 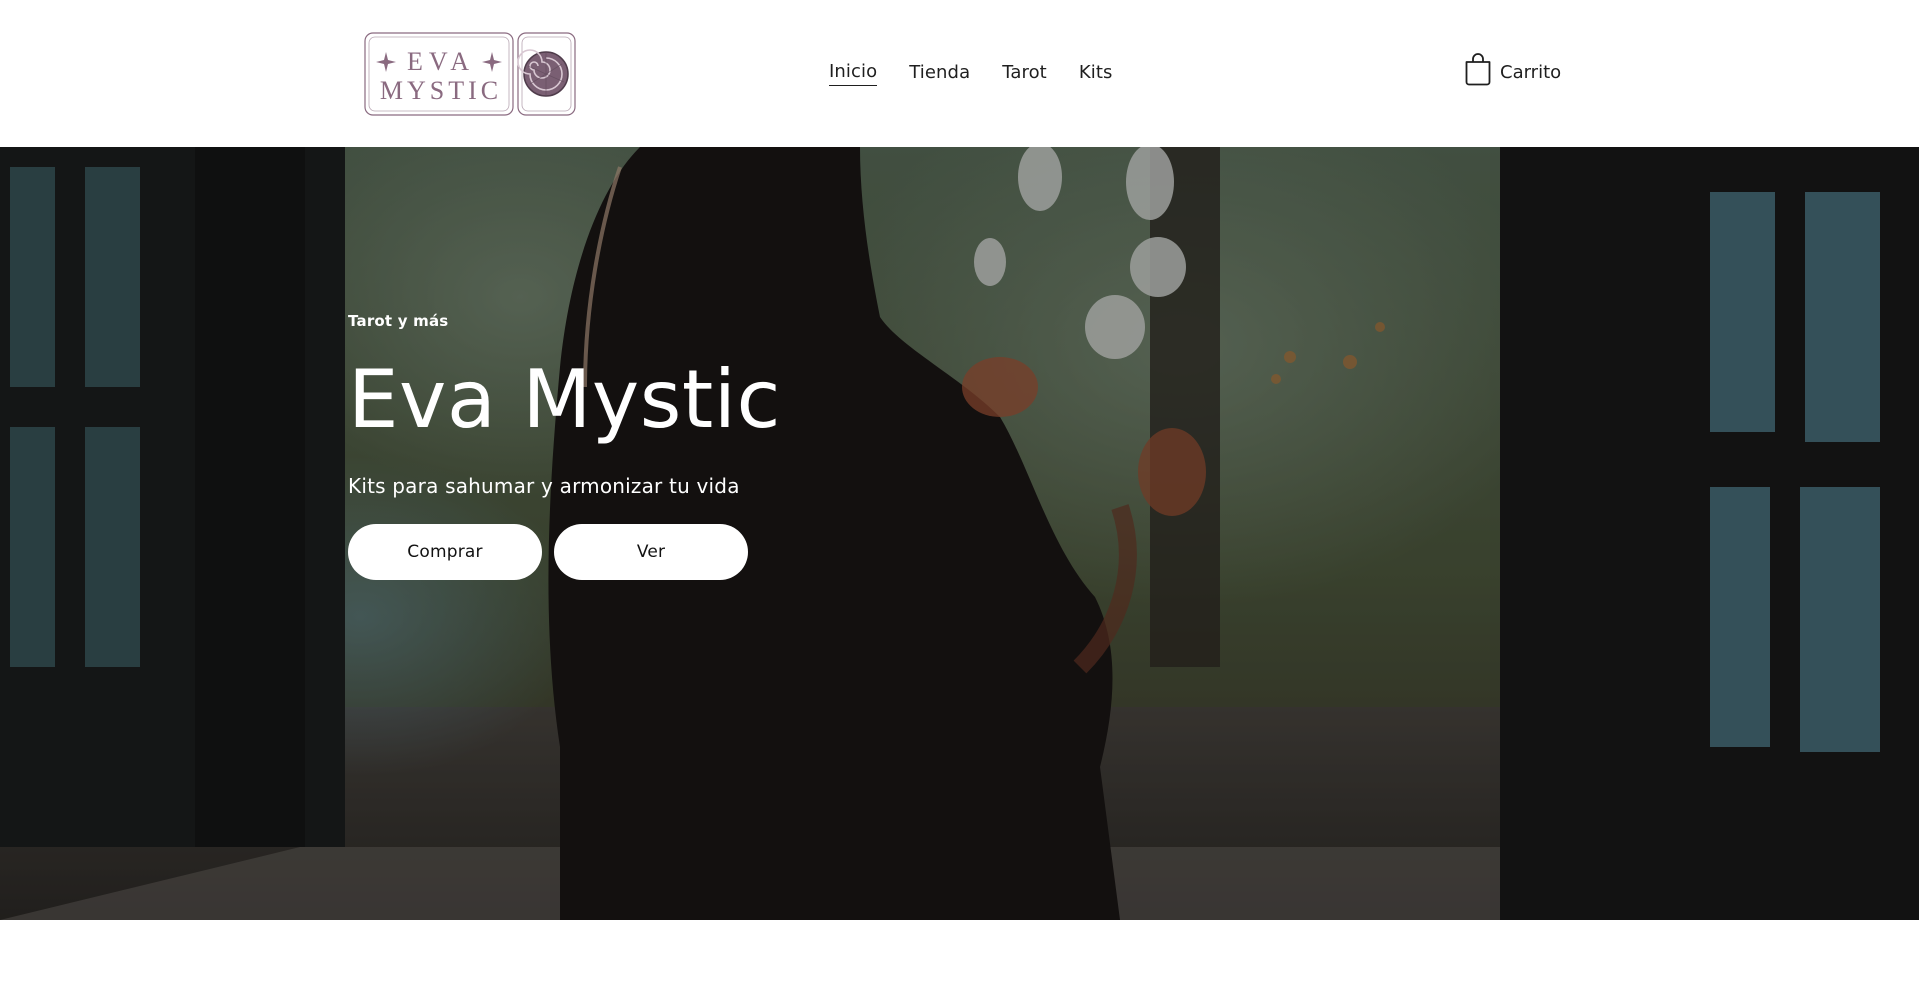 I want to click on nav-item-kits: Kits, so click(x=1096, y=73).